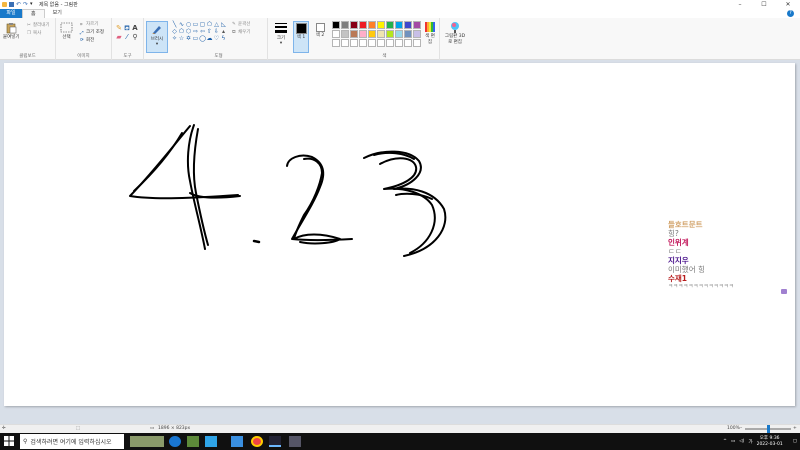  Describe the element at coordinates (193, 441) in the screenshot. I see `minecraft-icon` at that location.